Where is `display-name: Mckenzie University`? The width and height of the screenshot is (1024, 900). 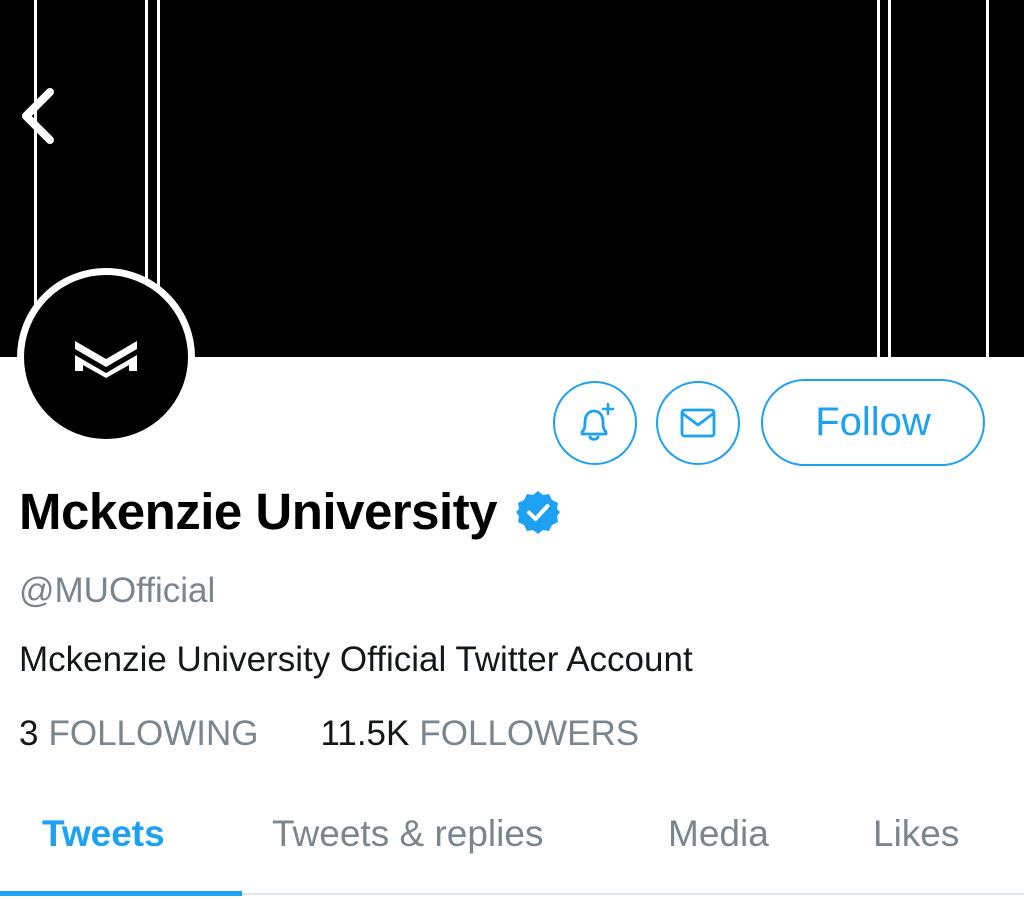 display-name: Mckenzie University is located at coordinates (258, 511).